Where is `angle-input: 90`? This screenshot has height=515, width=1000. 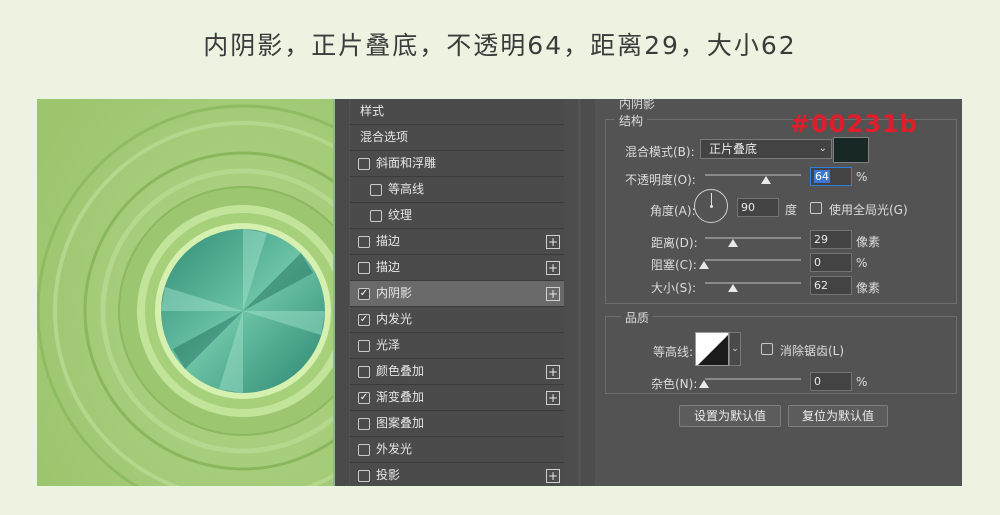
angle-input: 90 is located at coordinates (758, 207).